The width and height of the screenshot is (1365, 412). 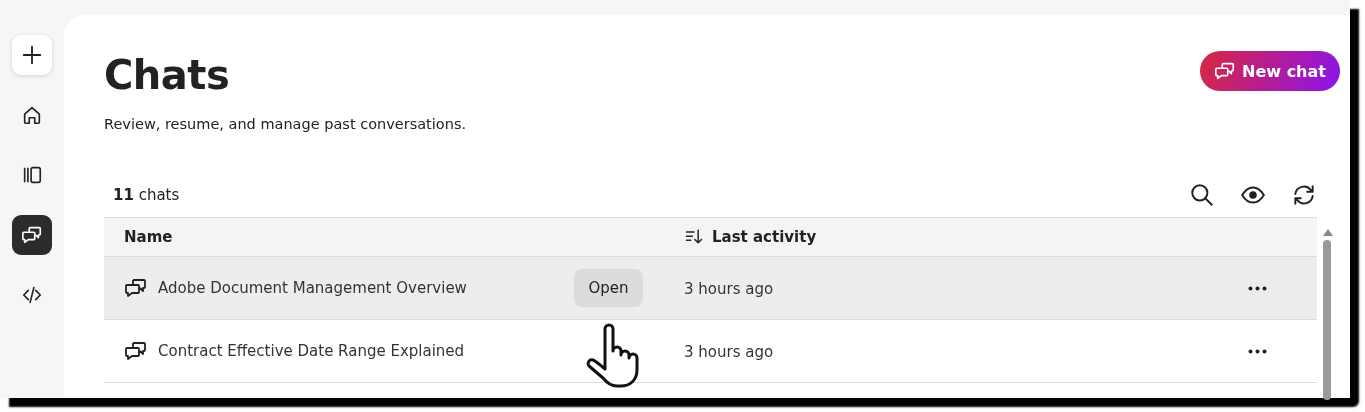 What do you see at coordinates (312, 288) in the screenshot?
I see `chat-name: Adobe Document Management Overview` at bounding box center [312, 288].